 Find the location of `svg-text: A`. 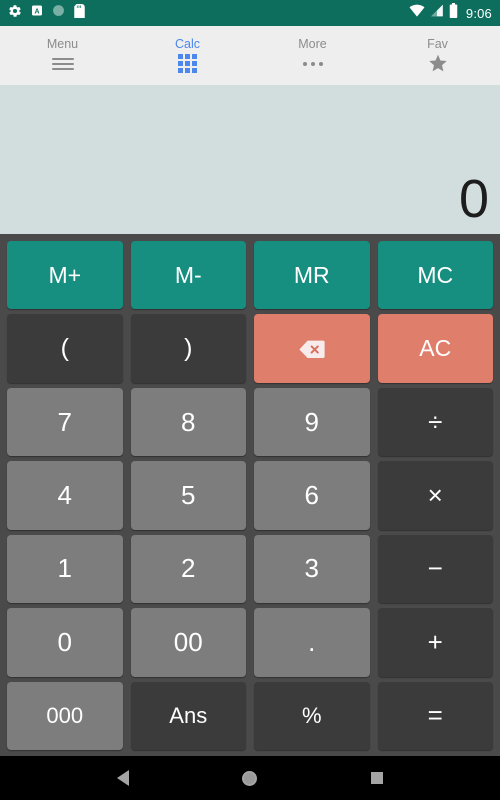

svg-text: A is located at coordinates (36, 11).